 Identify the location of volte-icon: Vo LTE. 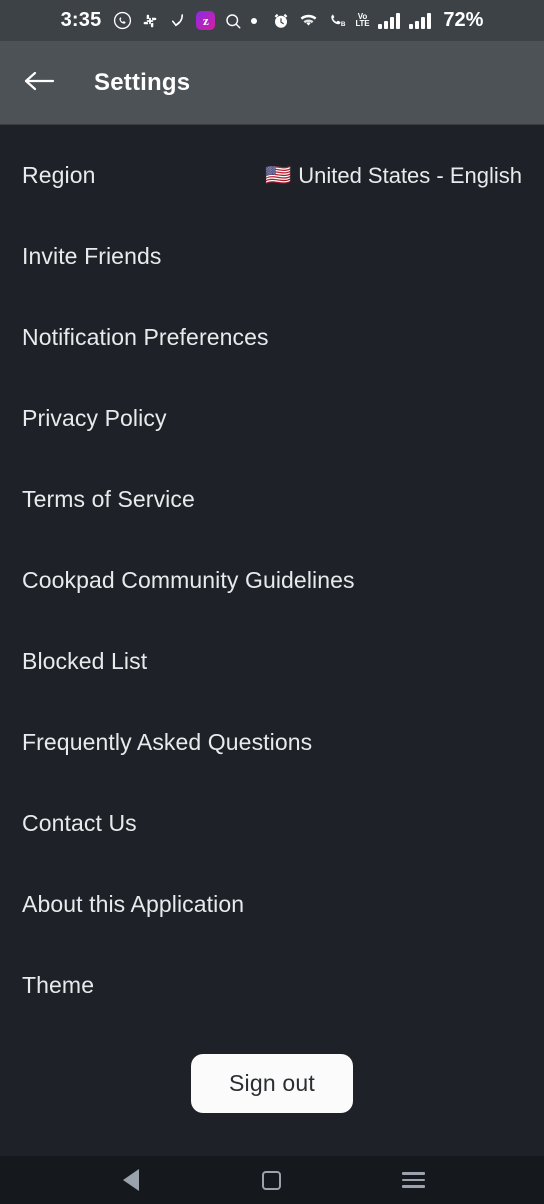
(362, 20).